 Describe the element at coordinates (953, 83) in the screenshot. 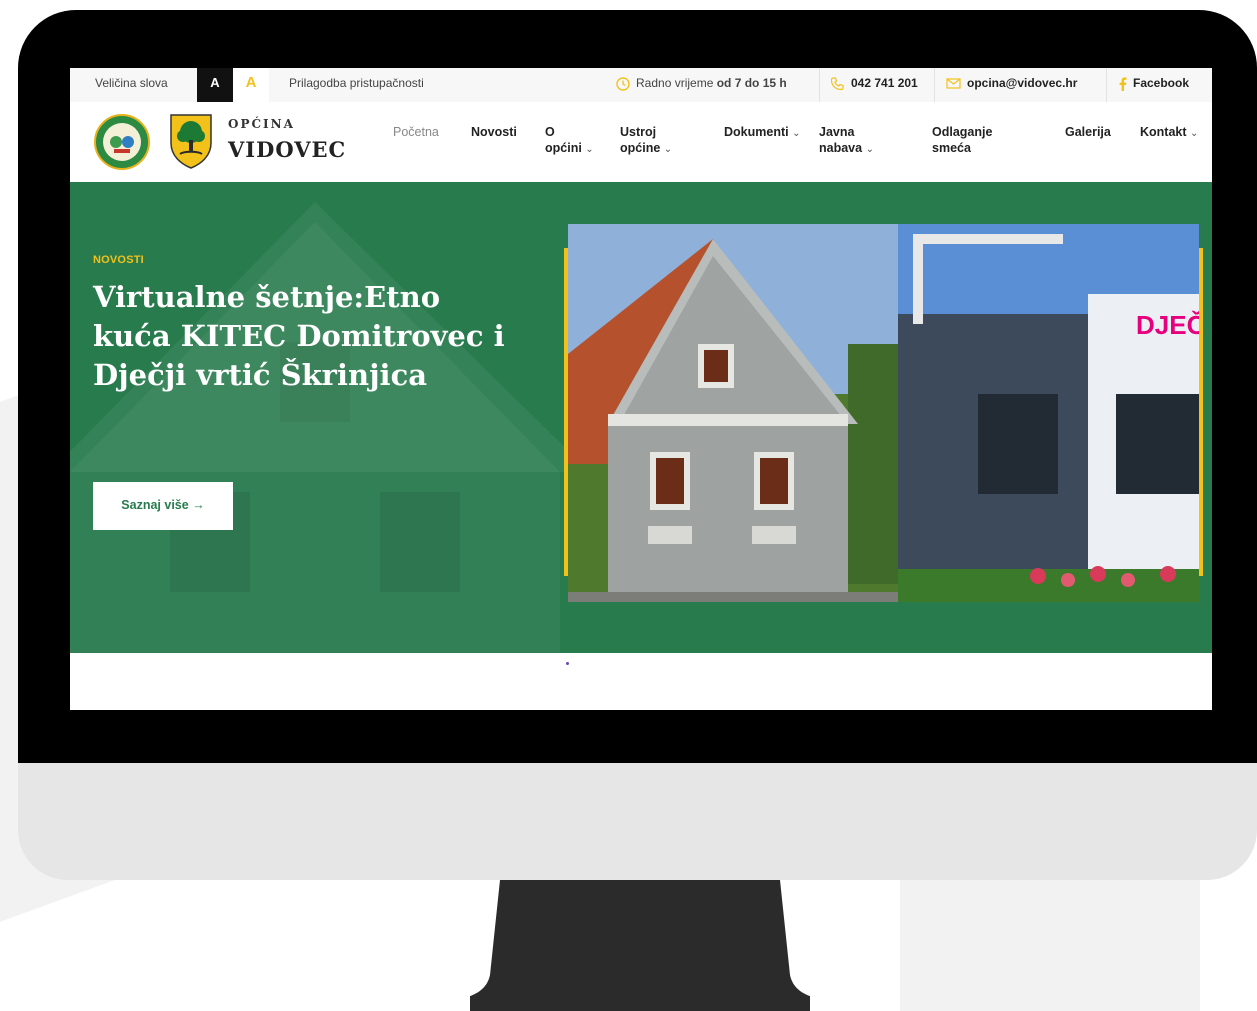

I see `mail-icon` at that location.